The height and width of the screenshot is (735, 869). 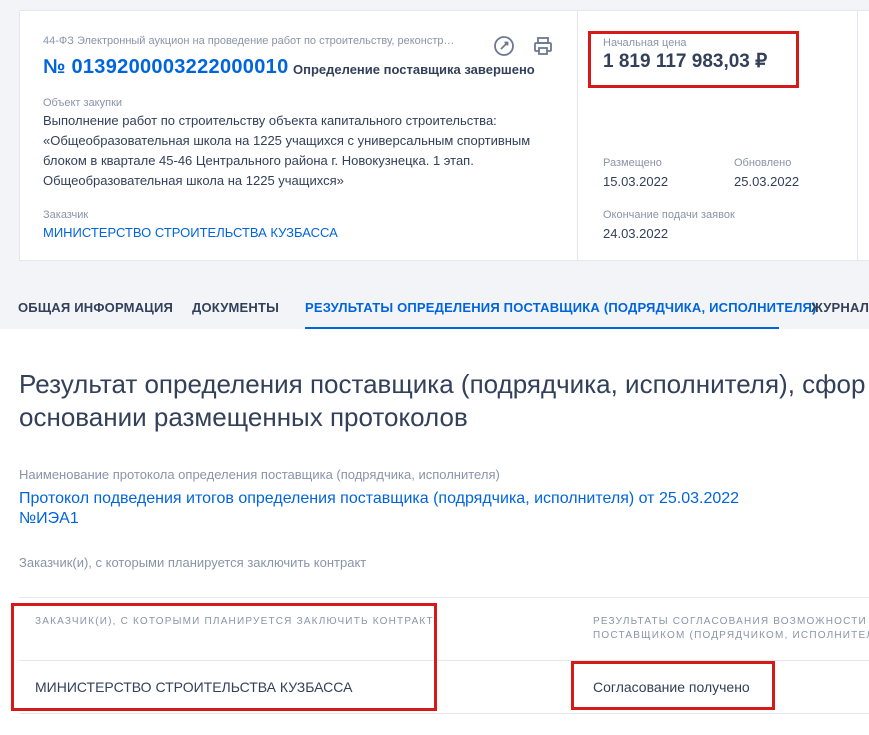 I want to click on tab-journal: ЖУРНАЛ, so click(x=840, y=307).